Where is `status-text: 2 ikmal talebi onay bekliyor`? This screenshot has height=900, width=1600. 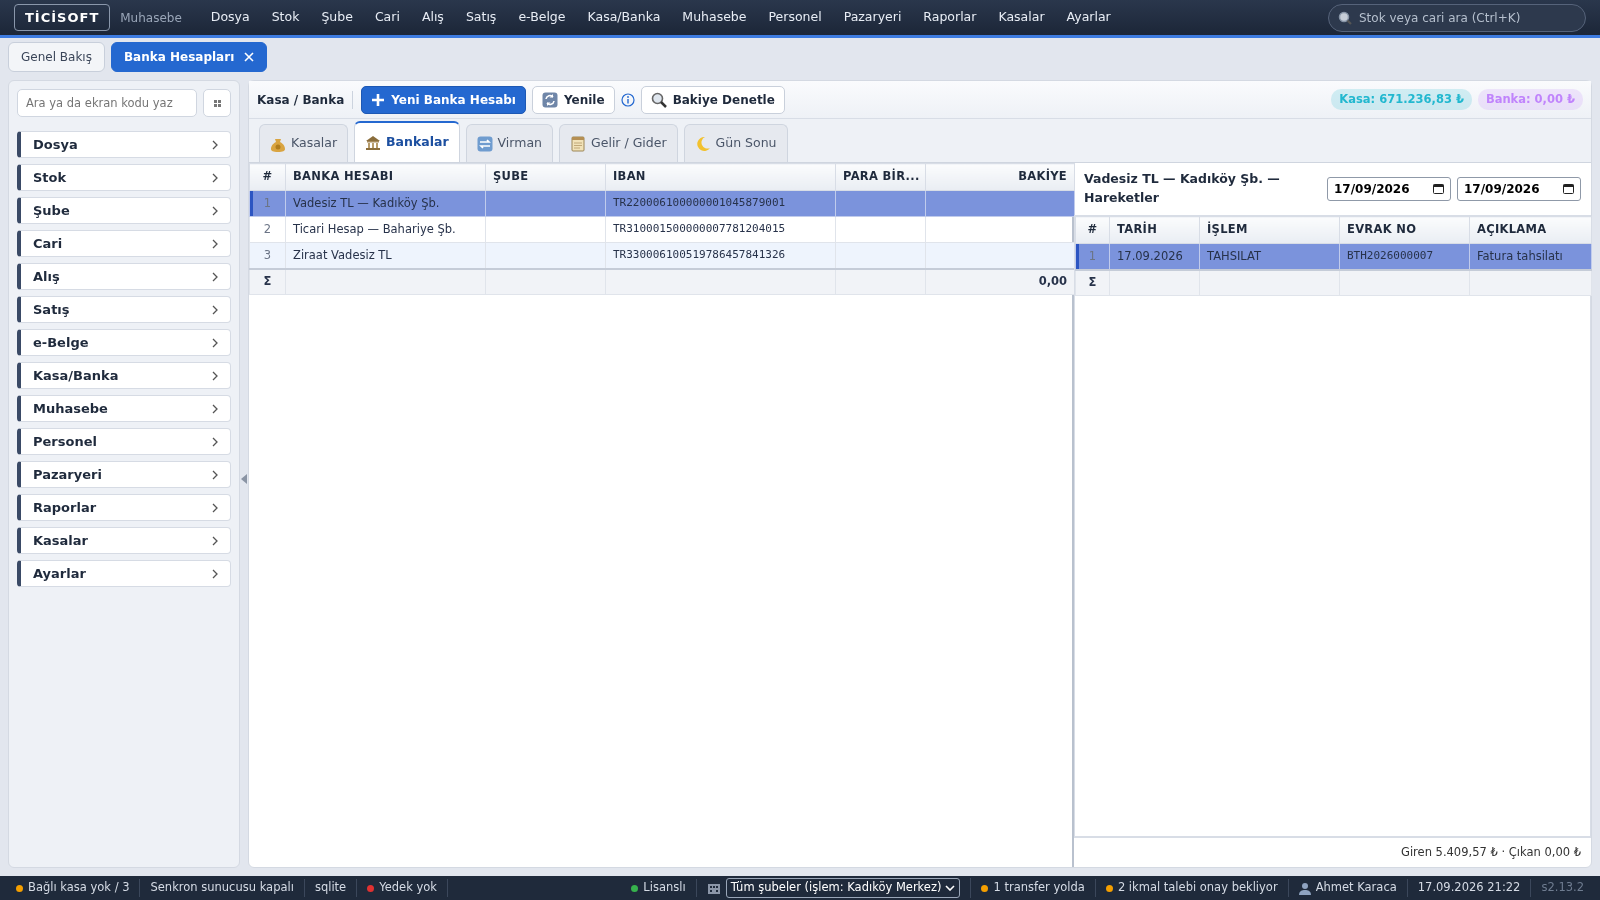
status-text: 2 ikmal talebi onay bekliyor is located at coordinates (1197, 888).